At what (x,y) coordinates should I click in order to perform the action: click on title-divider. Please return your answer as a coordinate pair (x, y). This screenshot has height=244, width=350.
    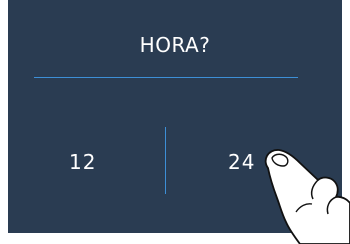
    Looking at the image, I should click on (166, 77).